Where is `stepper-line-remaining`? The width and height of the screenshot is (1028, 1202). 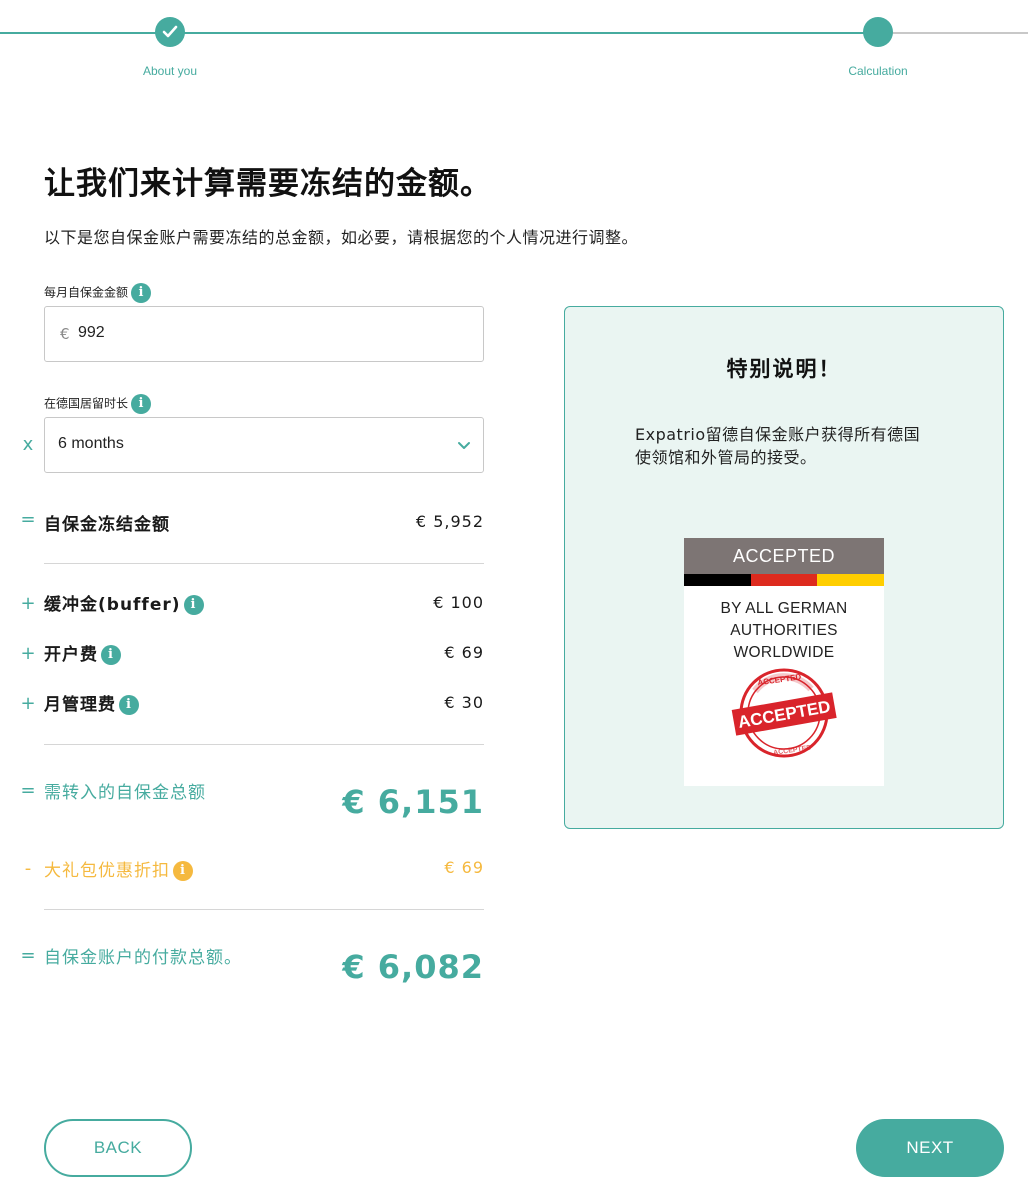 stepper-line-remaining is located at coordinates (953, 33).